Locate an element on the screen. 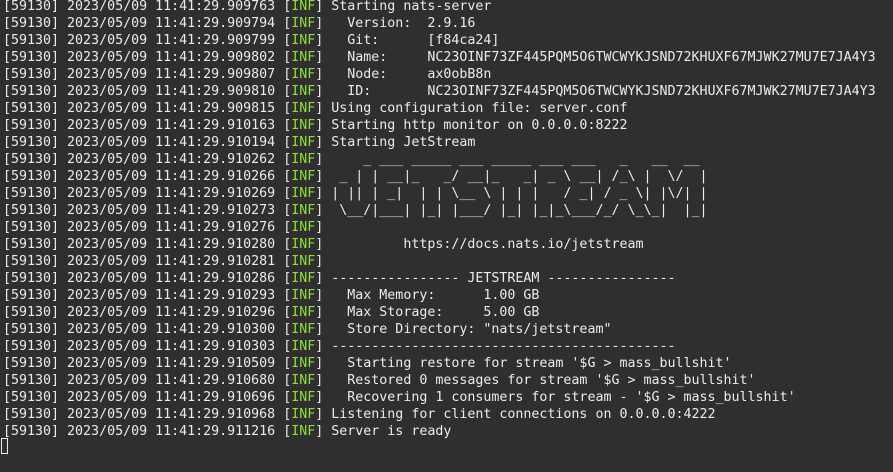 This screenshot has height=472, width=893. log-message: Starting nats-server is located at coordinates (411, 7).